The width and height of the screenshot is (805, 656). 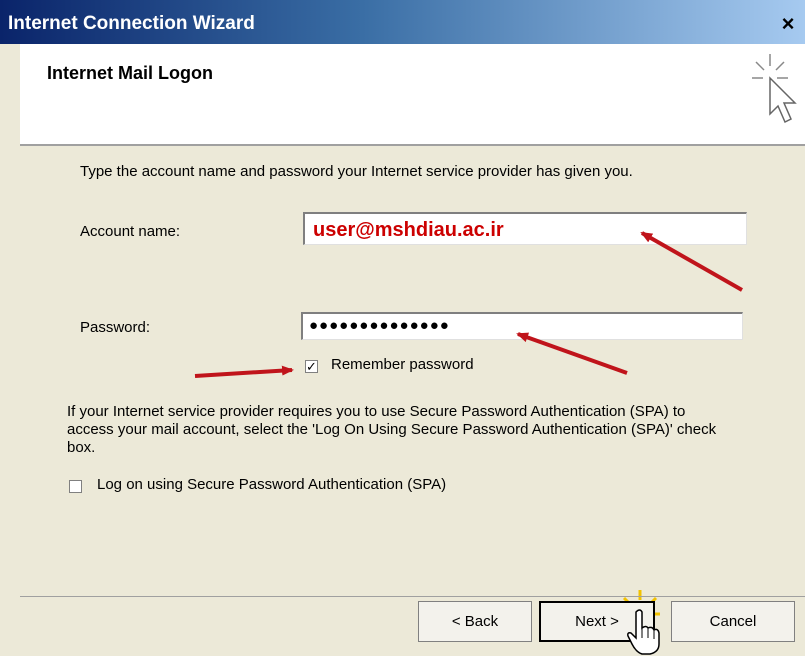 I want to click on footer-divider, so click(x=412, y=596).